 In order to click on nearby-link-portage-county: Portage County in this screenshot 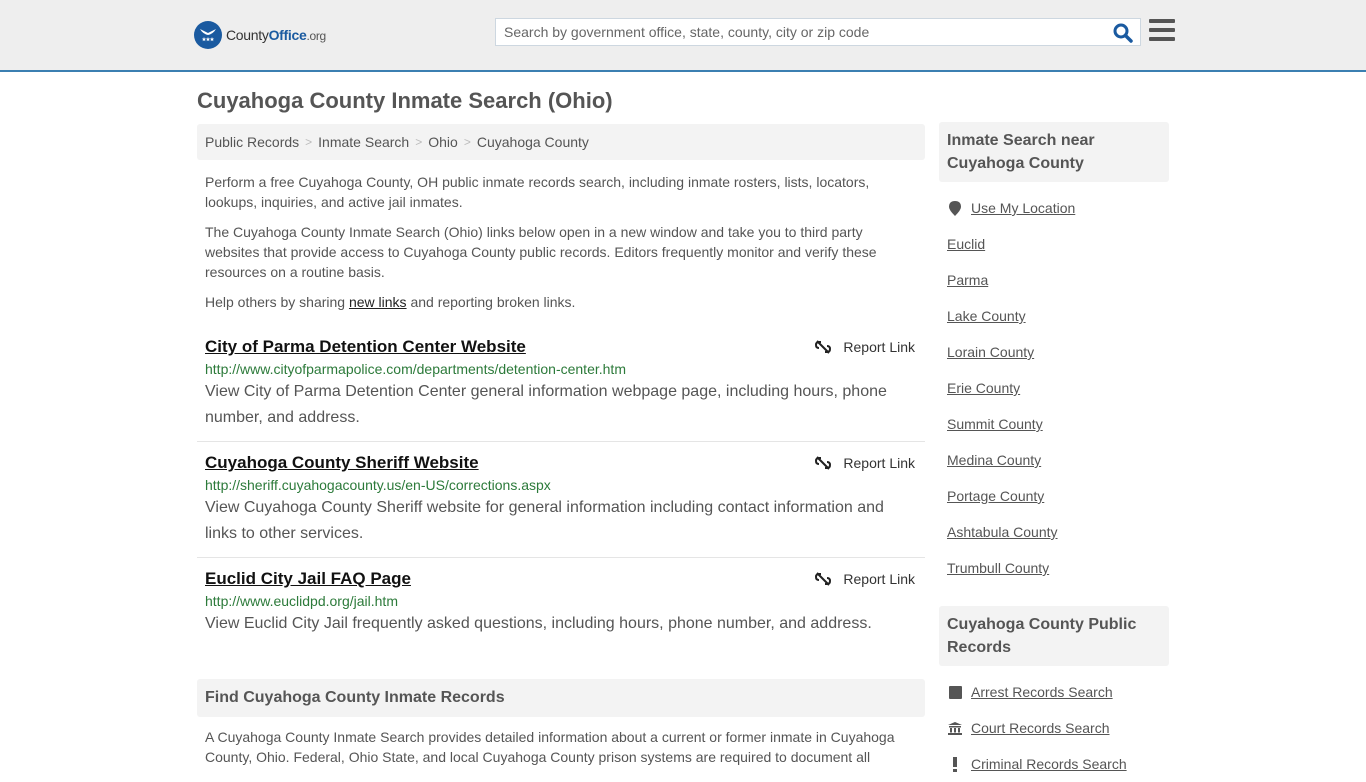, I will do `click(995, 496)`.